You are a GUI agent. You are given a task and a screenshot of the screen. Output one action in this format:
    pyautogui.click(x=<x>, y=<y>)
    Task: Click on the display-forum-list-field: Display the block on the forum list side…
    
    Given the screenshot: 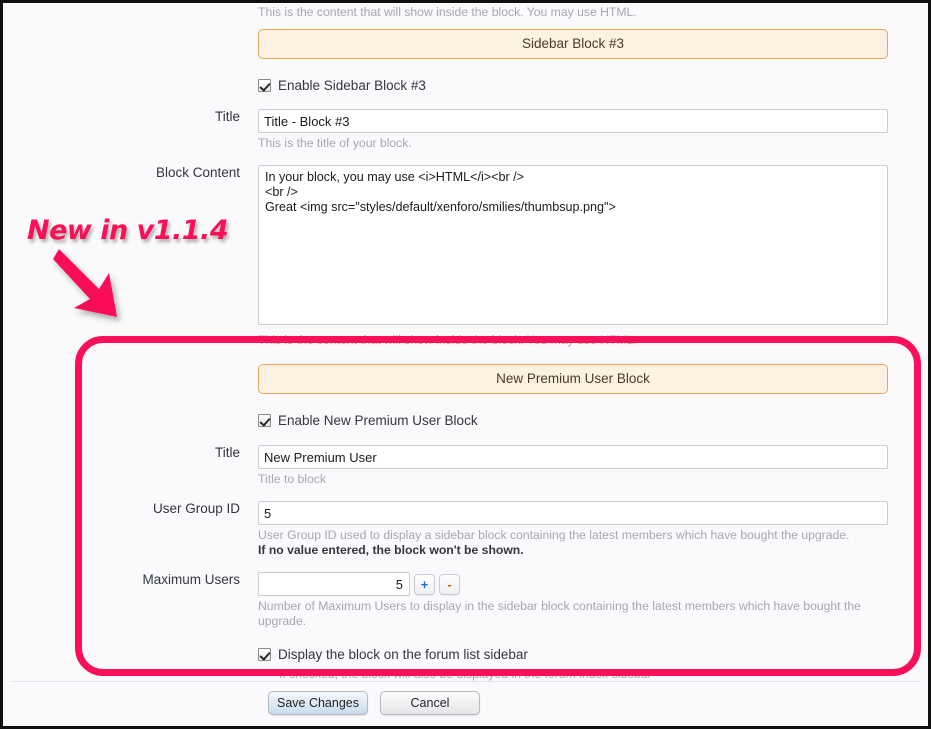 What is the action you would take?
    pyautogui.click(x=573, y=663)
    